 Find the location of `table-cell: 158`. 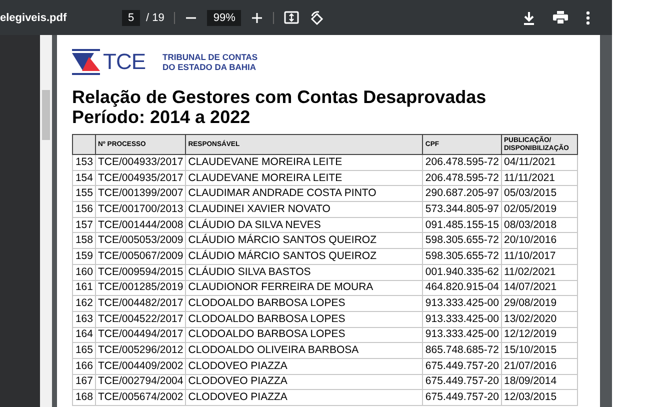

table-cell: 158 is located at coordinates (84, 240).